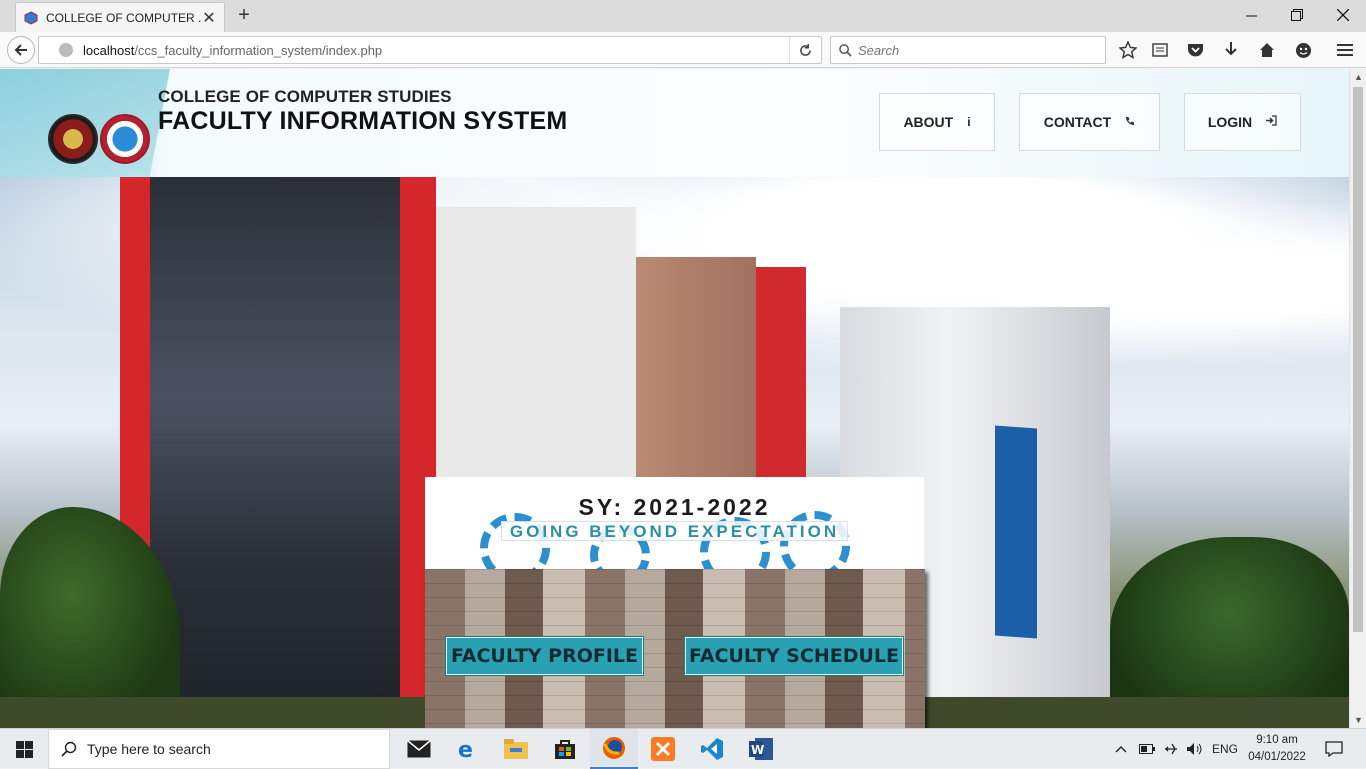 The image size is (1366, 769). Describe the element at coordinates (1171, 749) in the screenshot. I see `airplane-mode-icon` at that location.